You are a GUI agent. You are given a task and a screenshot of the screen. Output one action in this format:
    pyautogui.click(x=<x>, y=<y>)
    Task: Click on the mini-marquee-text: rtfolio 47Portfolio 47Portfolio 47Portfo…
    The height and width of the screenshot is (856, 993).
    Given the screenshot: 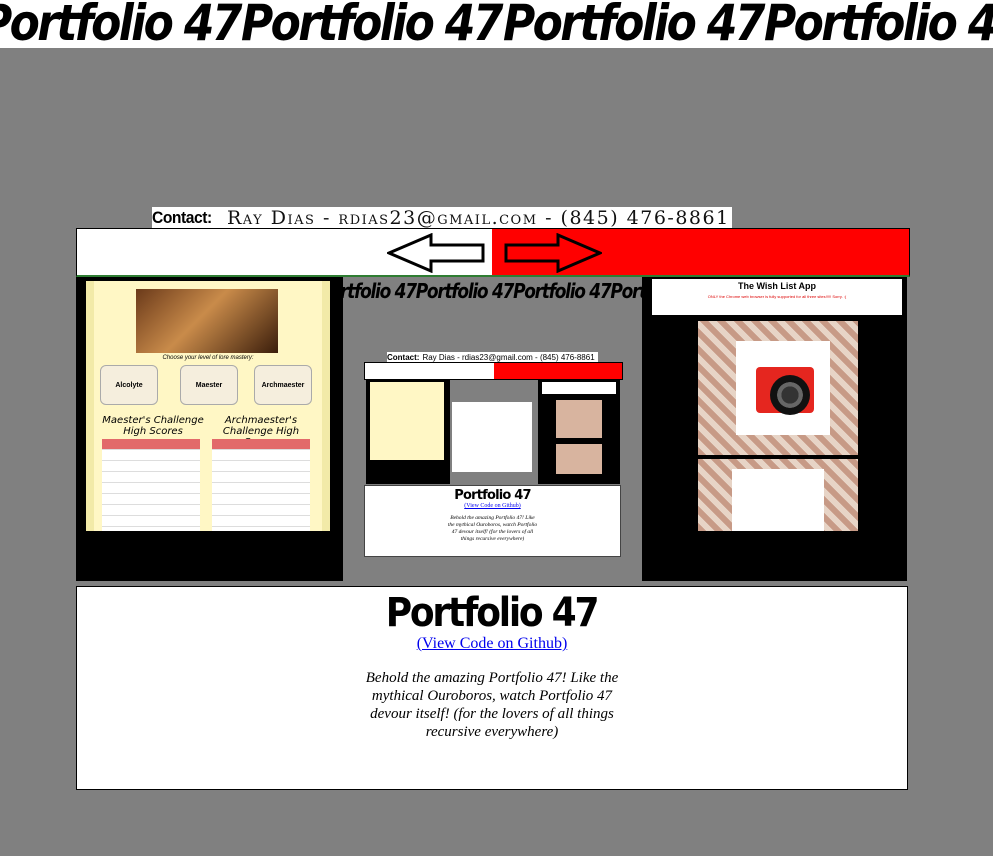 What is the action you would take?
    pyautogui.click(x=492, y=290)
    